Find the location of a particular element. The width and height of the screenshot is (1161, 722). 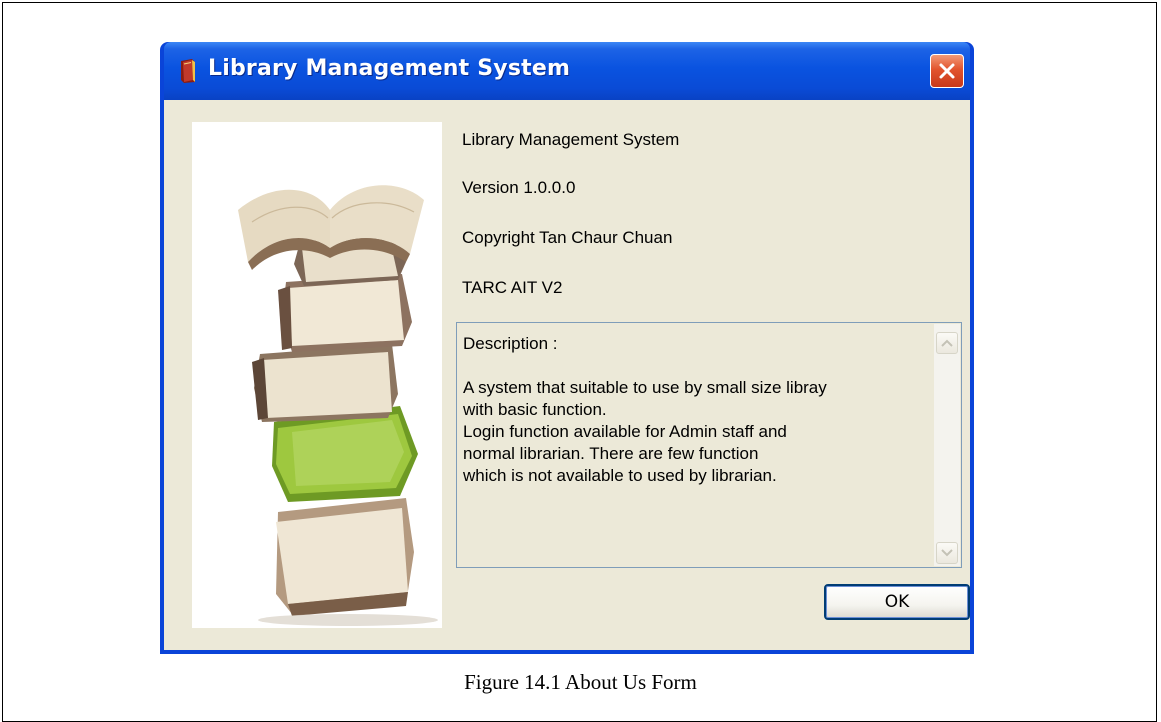

product-name-label: Library Management System is located at coordinates (571, 139).